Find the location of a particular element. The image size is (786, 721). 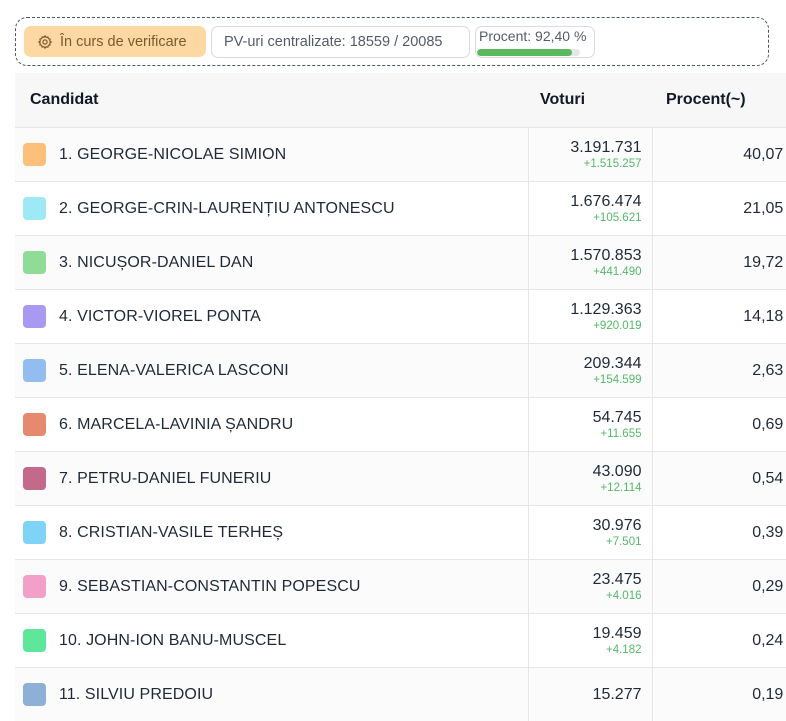

votes-cell: 1.570.853+441.490 is located at coordinates (590, 263).